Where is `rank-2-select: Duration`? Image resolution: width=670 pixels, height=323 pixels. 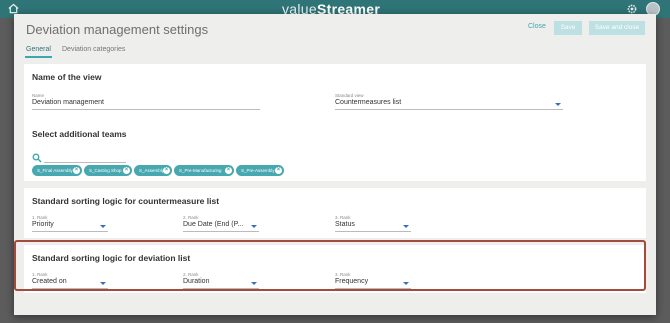 rank-2-select: Duration is located at coordinates (196, 281).